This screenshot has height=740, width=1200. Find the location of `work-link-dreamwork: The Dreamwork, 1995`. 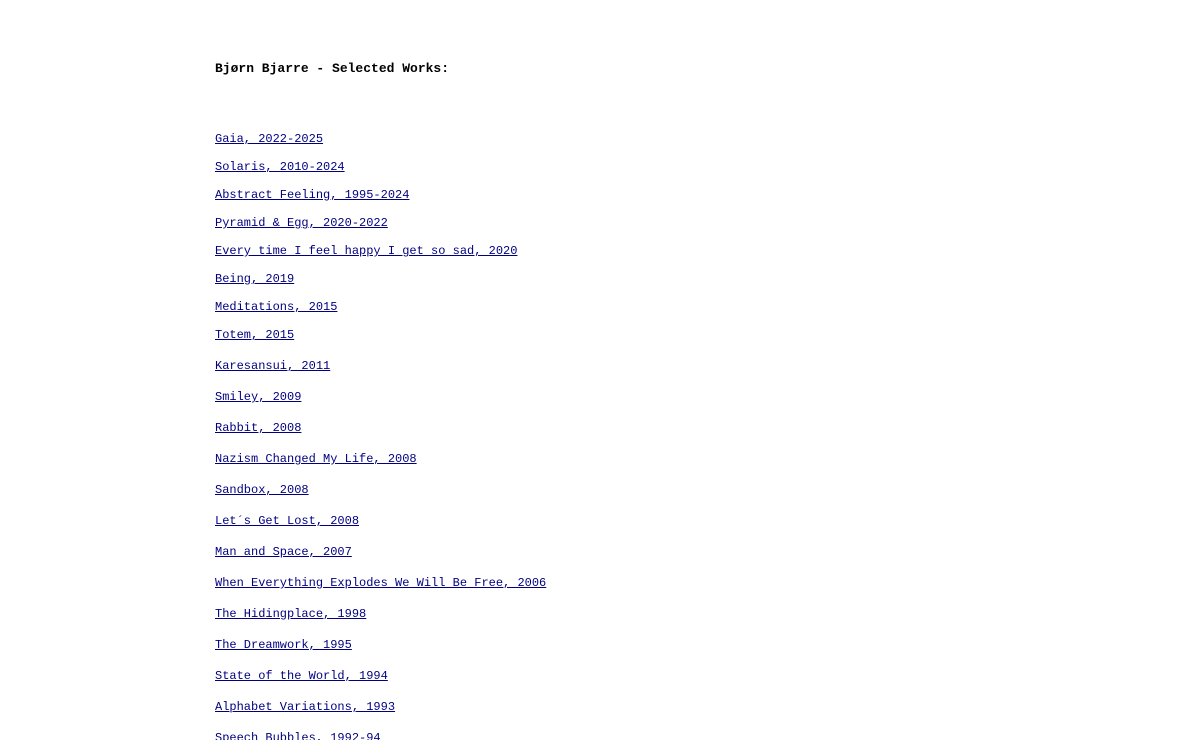

work-link-dreamwork: The Dreamwork, 1995 is located at coordinates (283, 645).